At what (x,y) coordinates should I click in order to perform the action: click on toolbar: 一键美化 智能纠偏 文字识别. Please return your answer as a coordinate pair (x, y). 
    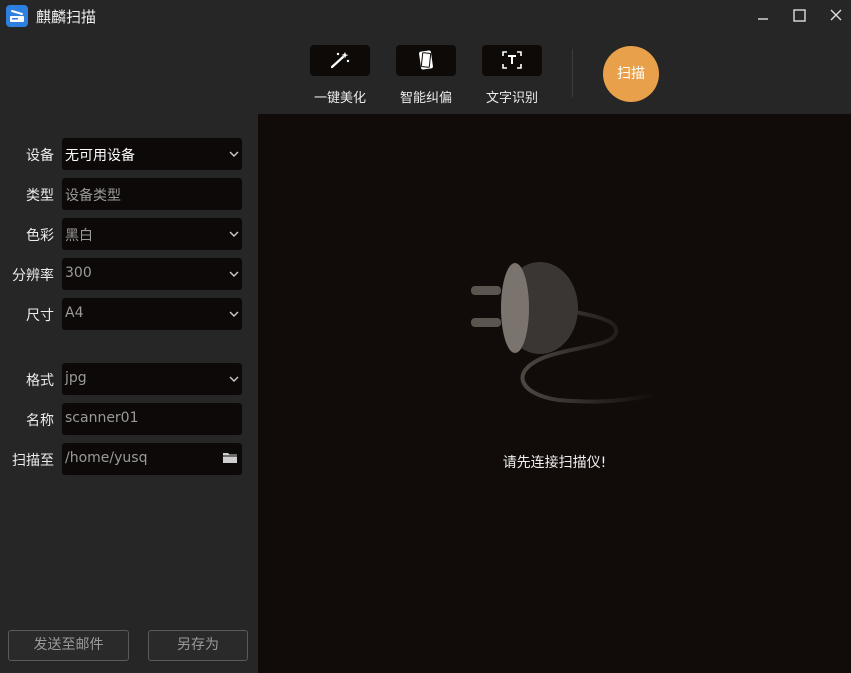
    Looking at the image, I should click on (425, 73).